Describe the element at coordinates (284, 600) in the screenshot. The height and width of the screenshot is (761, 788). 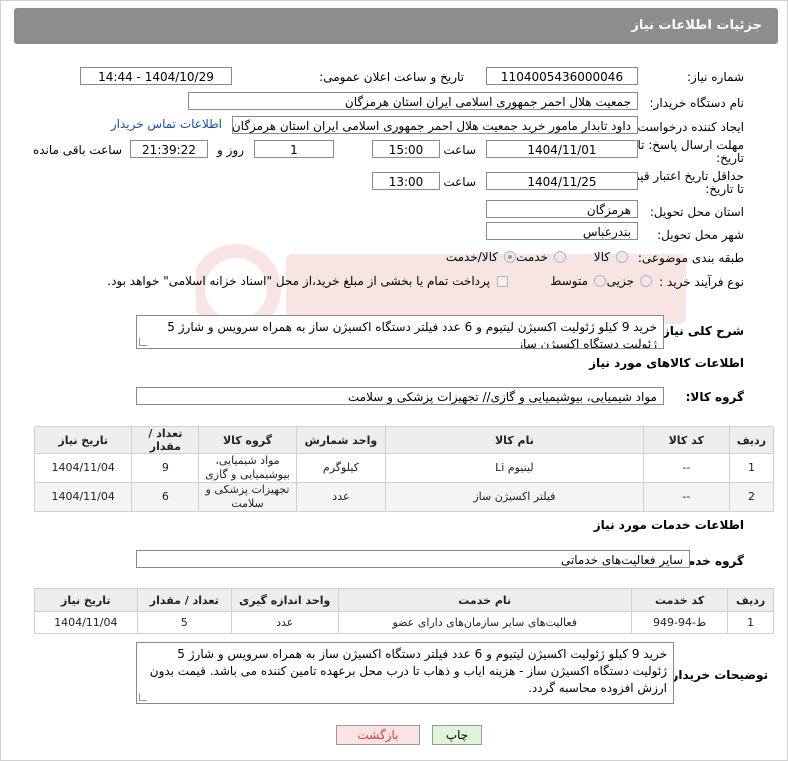
I see `services-col-unit: واحد اندازه گیری` at that location.